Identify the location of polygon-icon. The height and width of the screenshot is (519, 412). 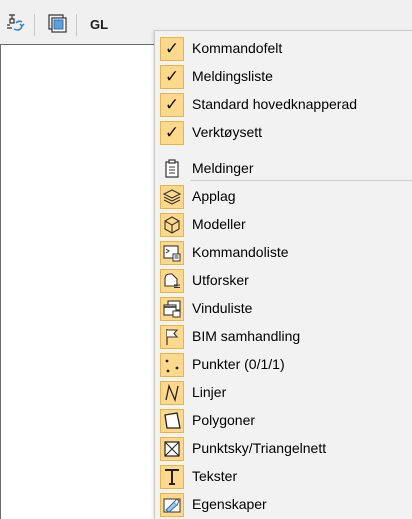
(172, 421).